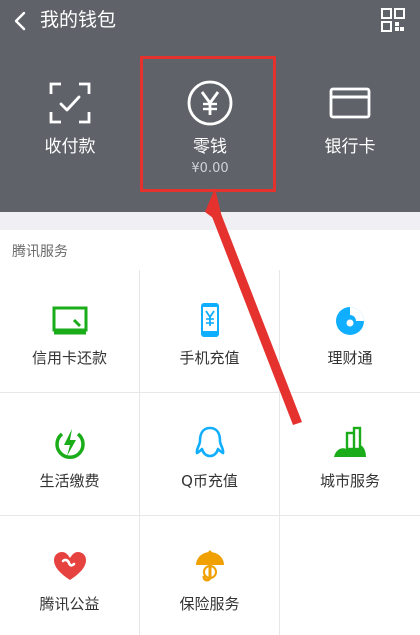 The height and width of the screenshot is (635, 420). I want to click on penguin-icon, so click(209, 442).